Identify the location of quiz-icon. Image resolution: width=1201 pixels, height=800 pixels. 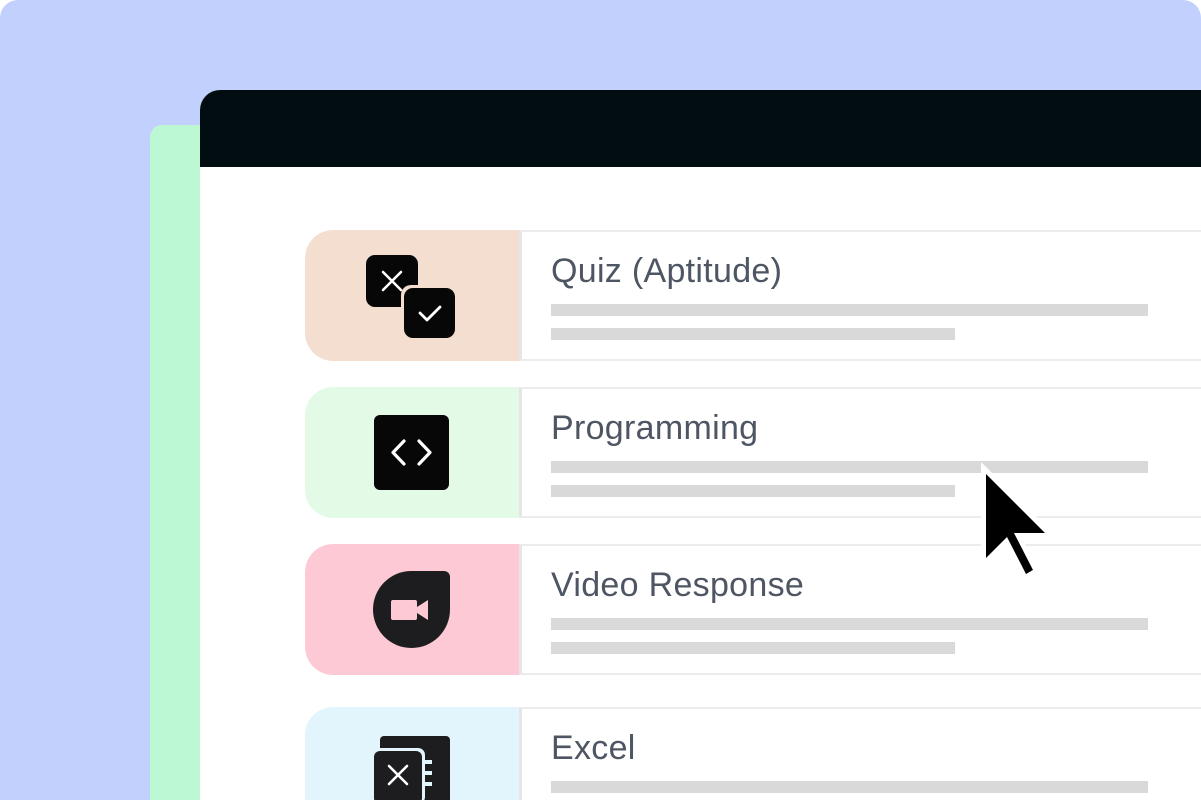
(411, 297).